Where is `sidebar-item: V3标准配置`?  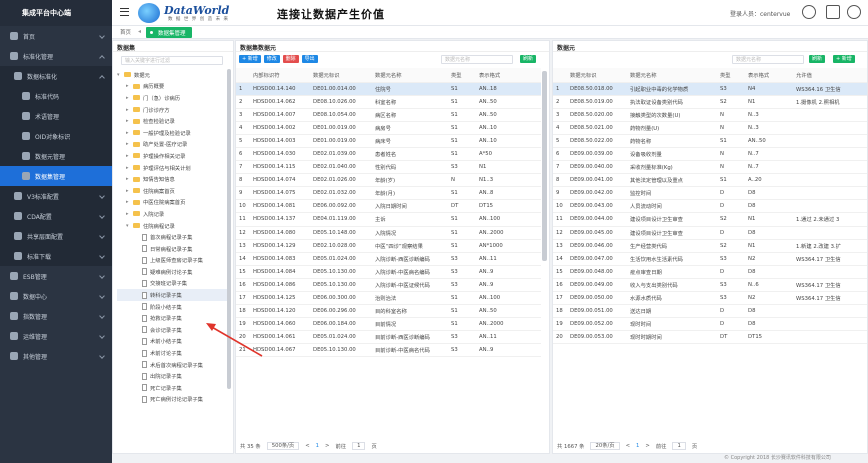 sidebar-item: V3标准配置 is located at coordinates (56, 196).